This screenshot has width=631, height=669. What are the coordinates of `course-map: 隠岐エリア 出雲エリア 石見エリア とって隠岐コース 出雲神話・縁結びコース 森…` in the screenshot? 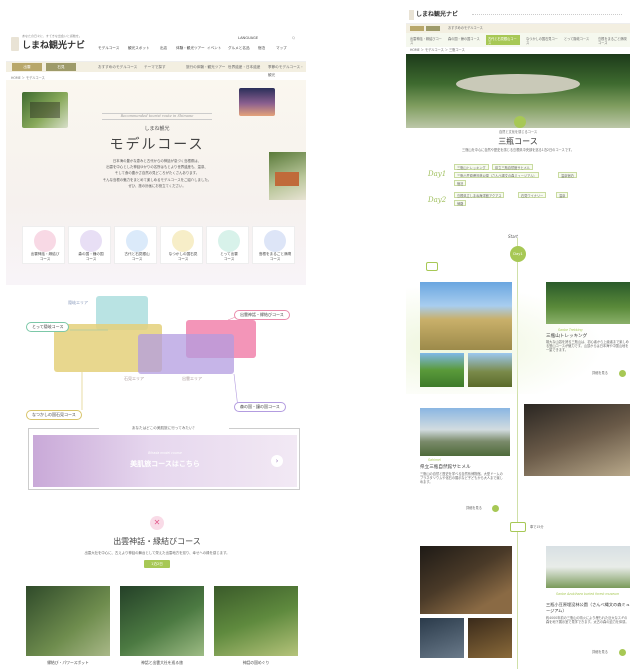 It's located at (156, 351).